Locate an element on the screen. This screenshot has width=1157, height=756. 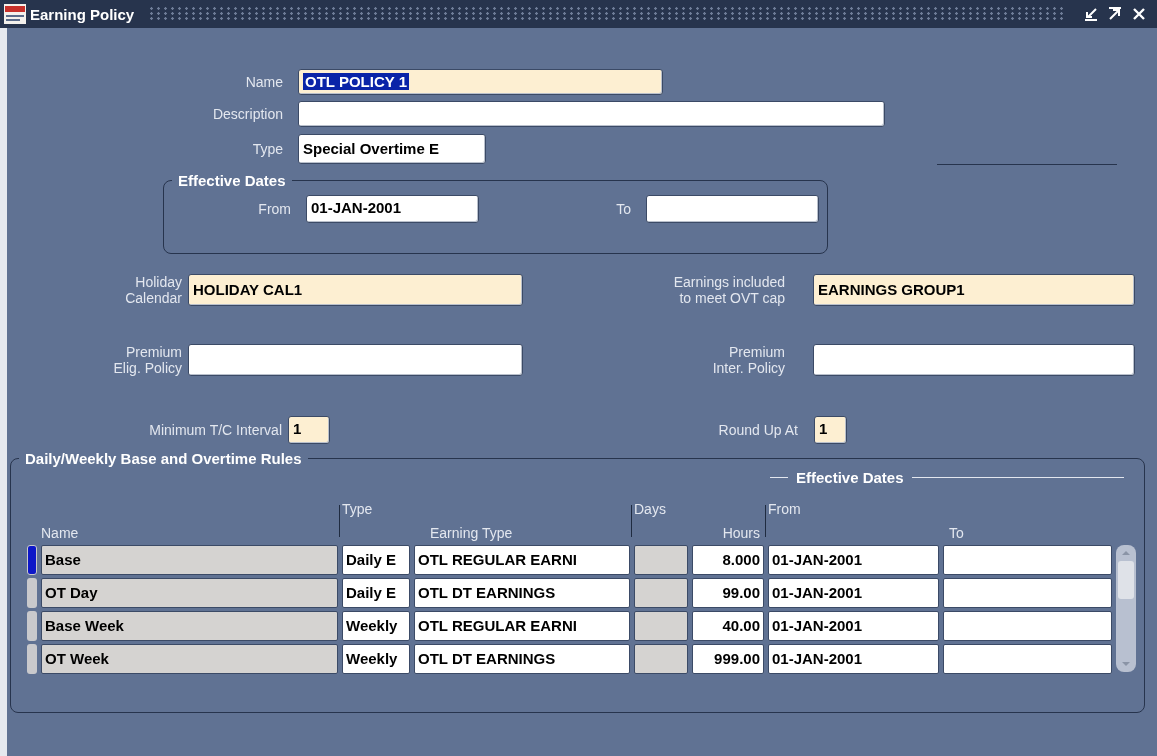
column-header: Days is located at coordinates (650, 510).